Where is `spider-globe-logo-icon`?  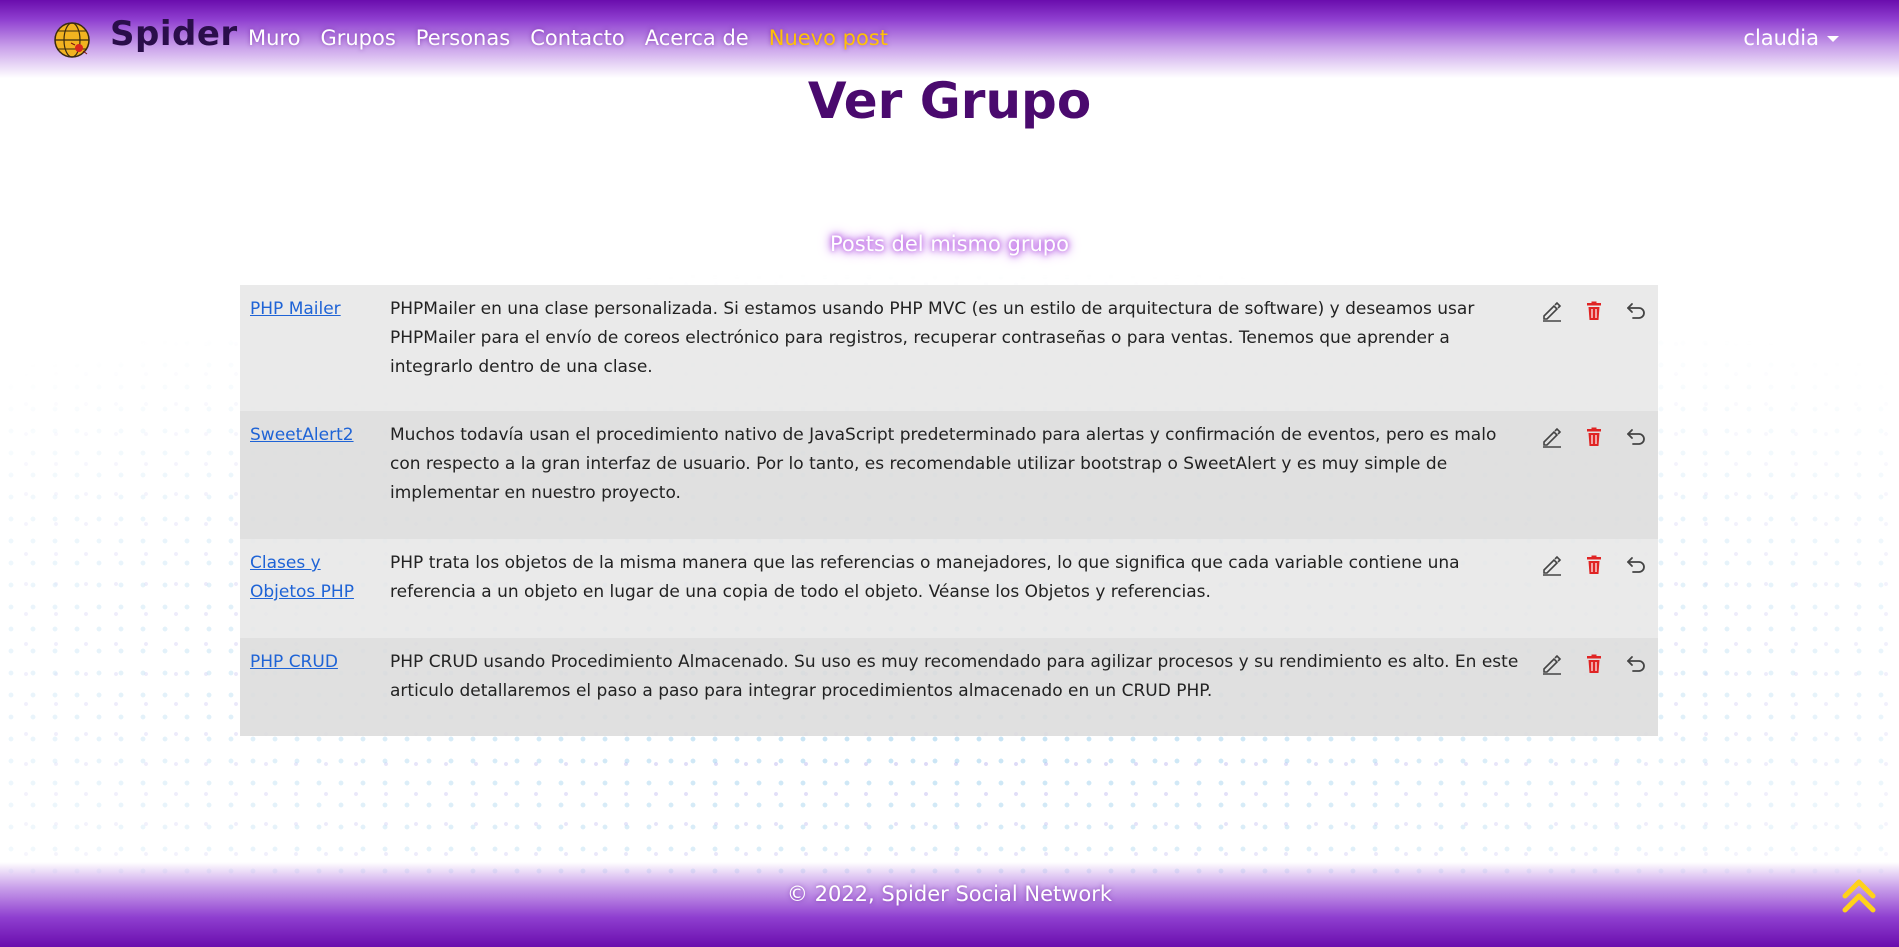
spider-globe-logo-icon is located at coordinates (72, 40).